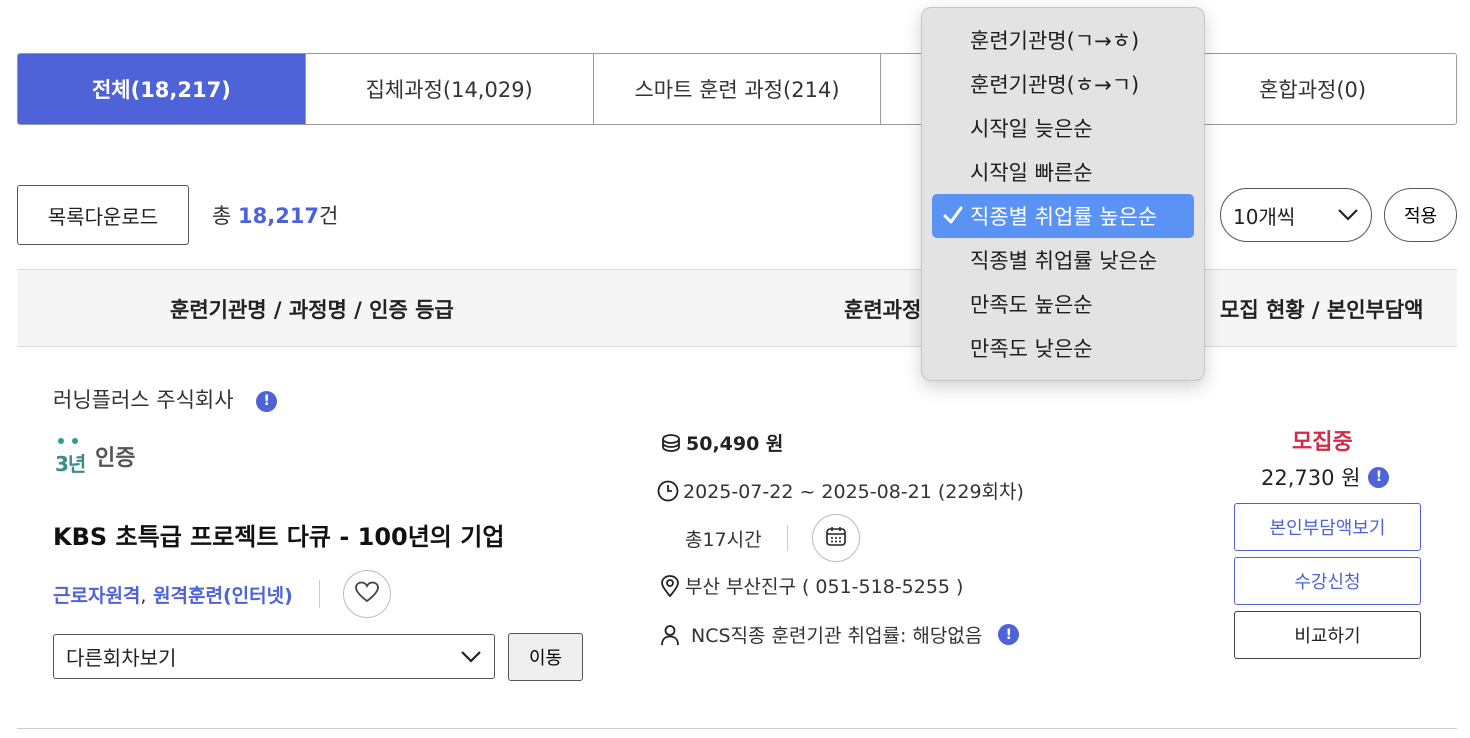 The image size is (1470, 738). I want to click on sort-option-satisfaction-low: 만족도 낮은순, so click(1063, 348).